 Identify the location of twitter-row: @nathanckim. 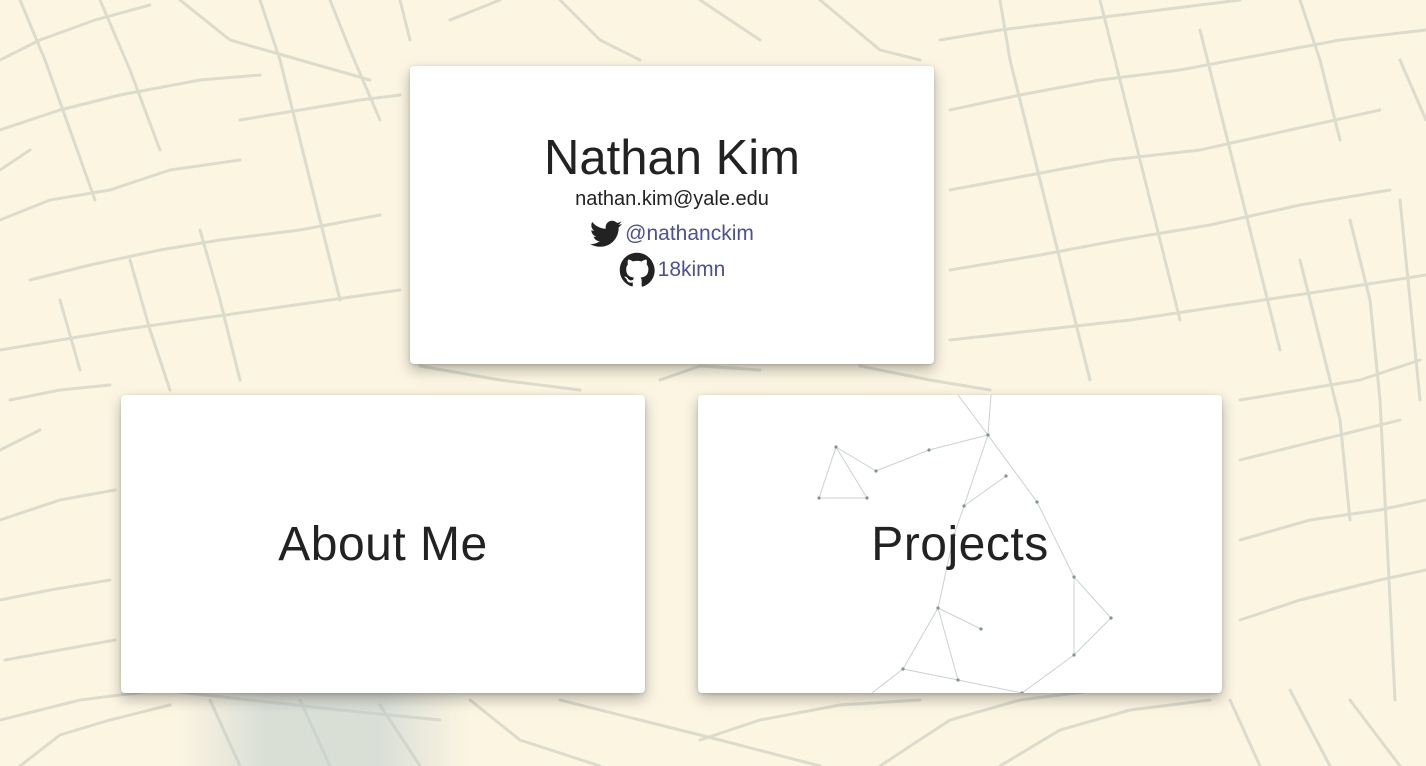
(672, 234).